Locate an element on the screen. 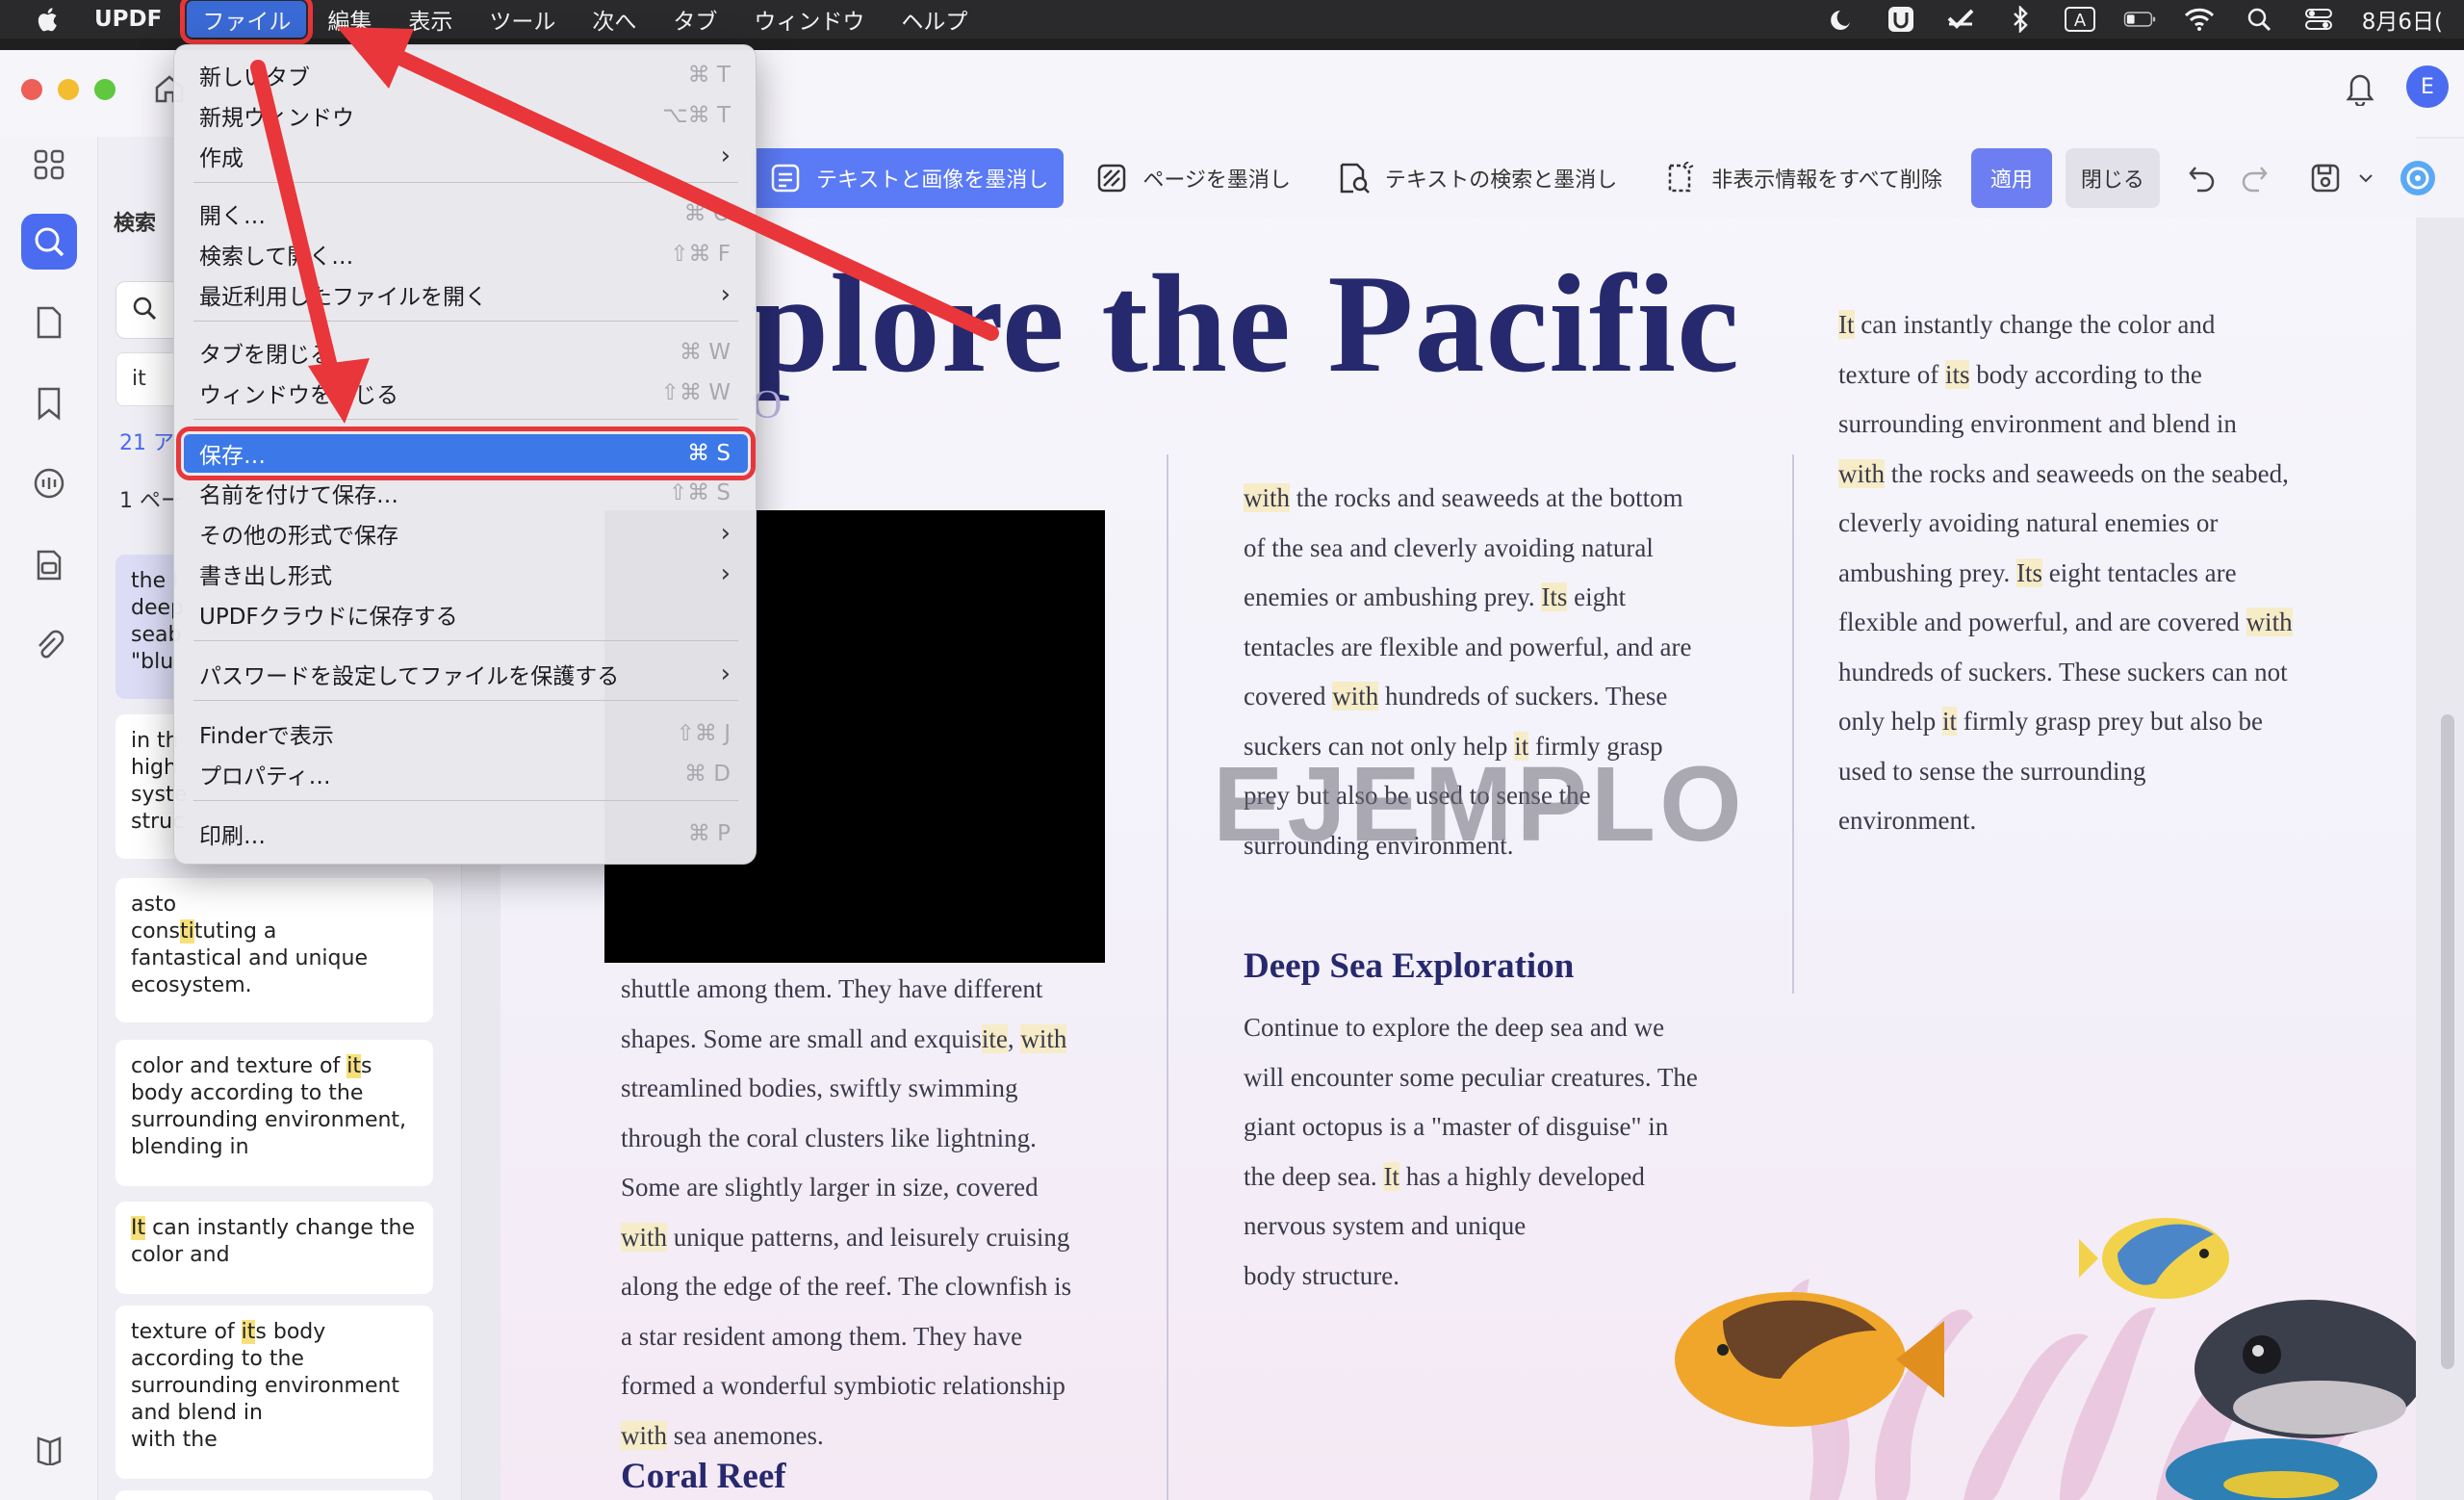 Image resolution: width=2464 pixels, height=1500 pixels. menu-item-new-tab: 新しいタブ ⌘ T is located at coordinates (466, 75).